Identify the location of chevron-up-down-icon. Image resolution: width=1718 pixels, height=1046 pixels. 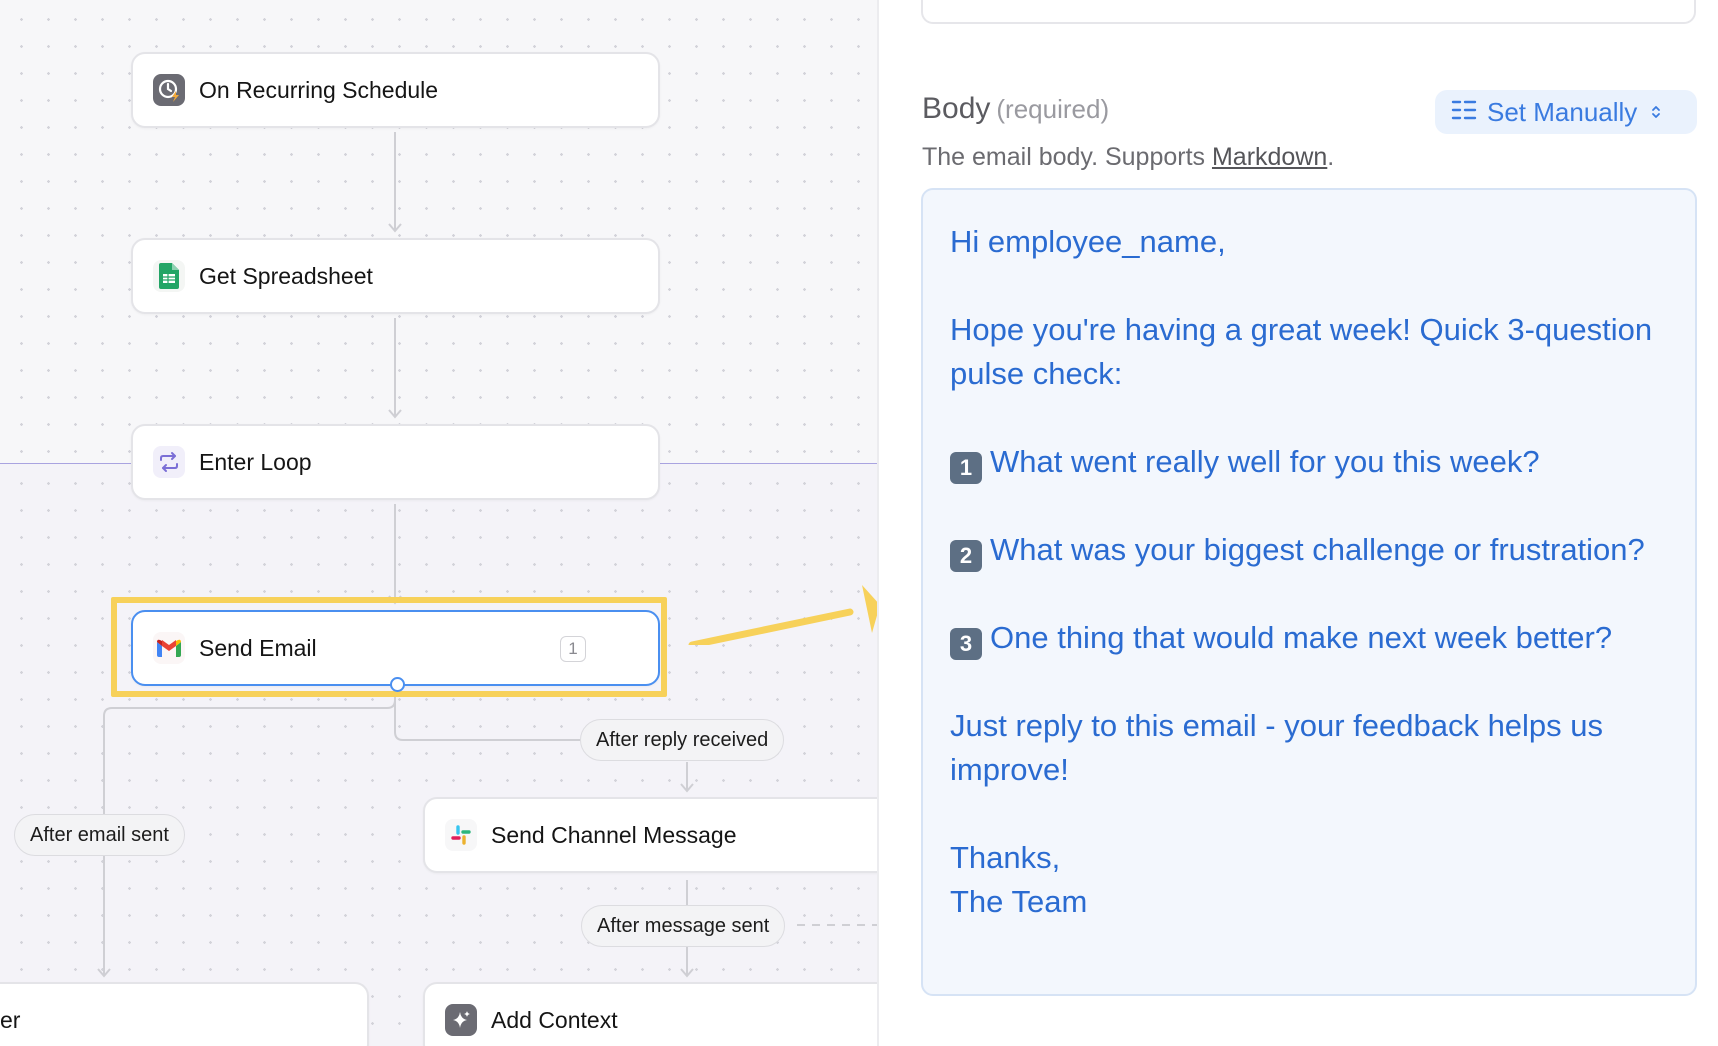
(1656, 112).